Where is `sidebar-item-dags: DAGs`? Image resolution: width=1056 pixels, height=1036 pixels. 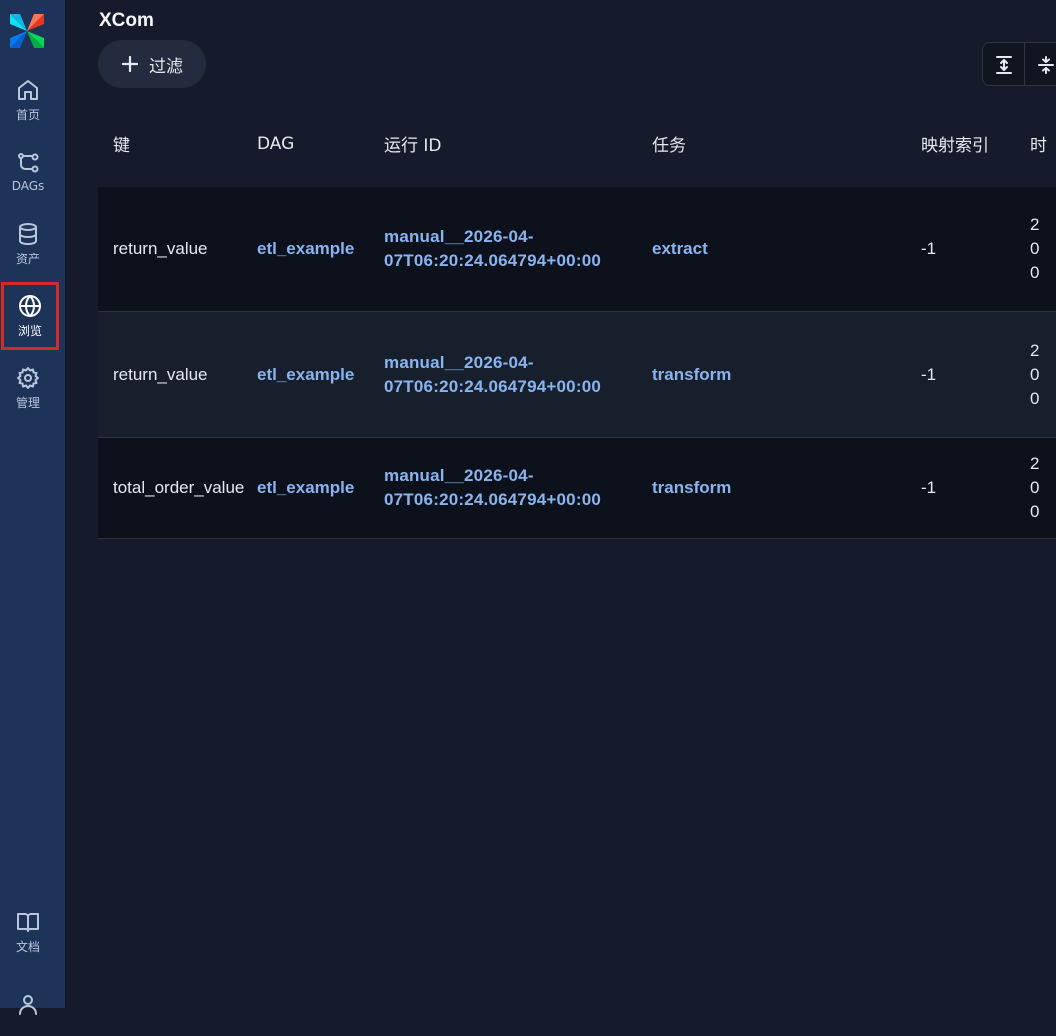
sidebar-item-dags: DAGs is located at coordinates (28, 172).